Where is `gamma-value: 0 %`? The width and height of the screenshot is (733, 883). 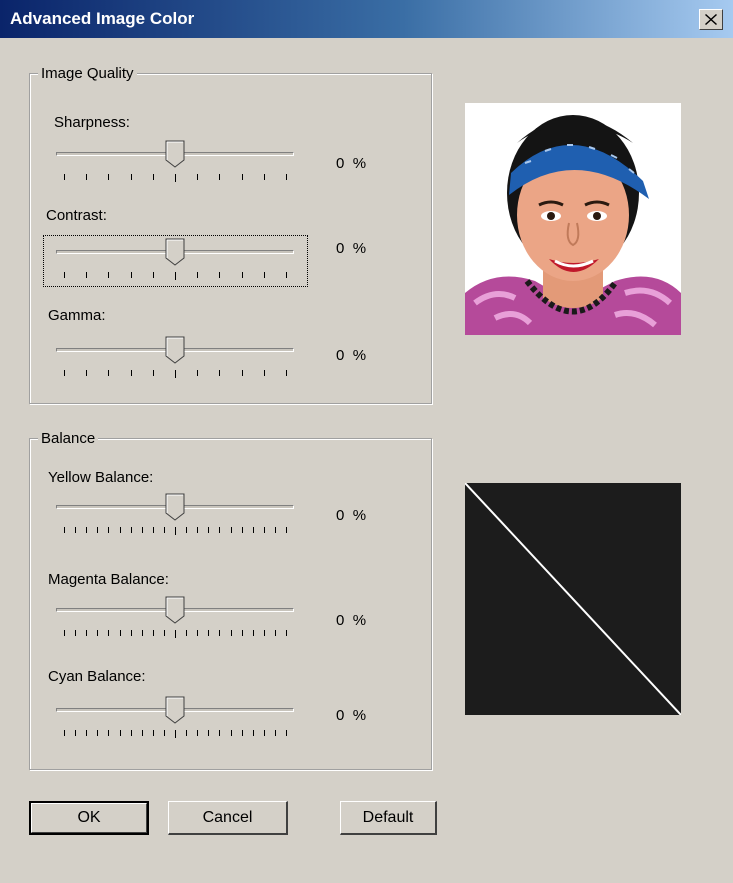 gamma-value: 0 % is located at coordinates (351, 355).